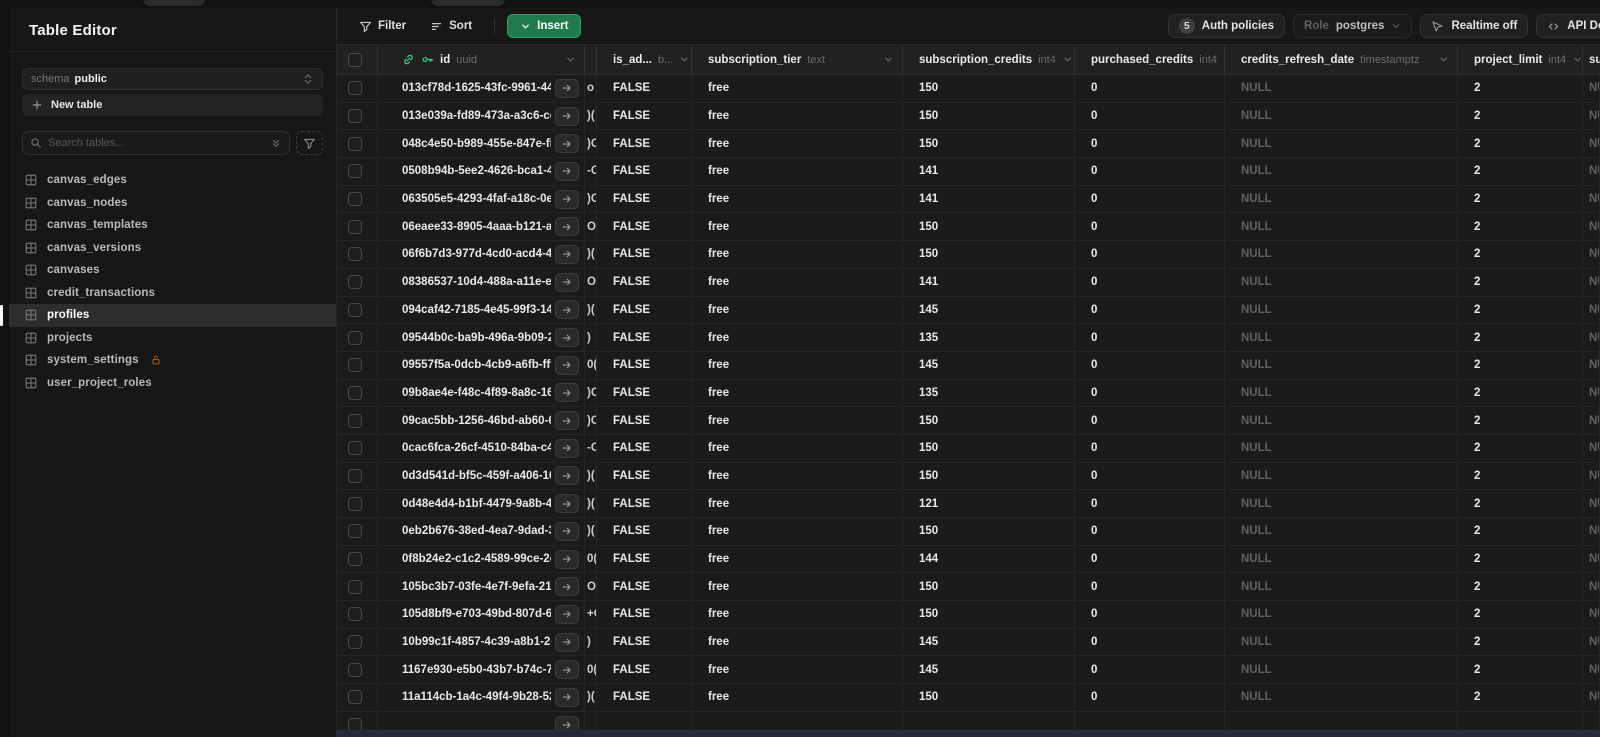 Image resolution: width=1600 pixels, height=737 pixels. I want to click on sidebar-table-item: system_settings, so click(172, 360).